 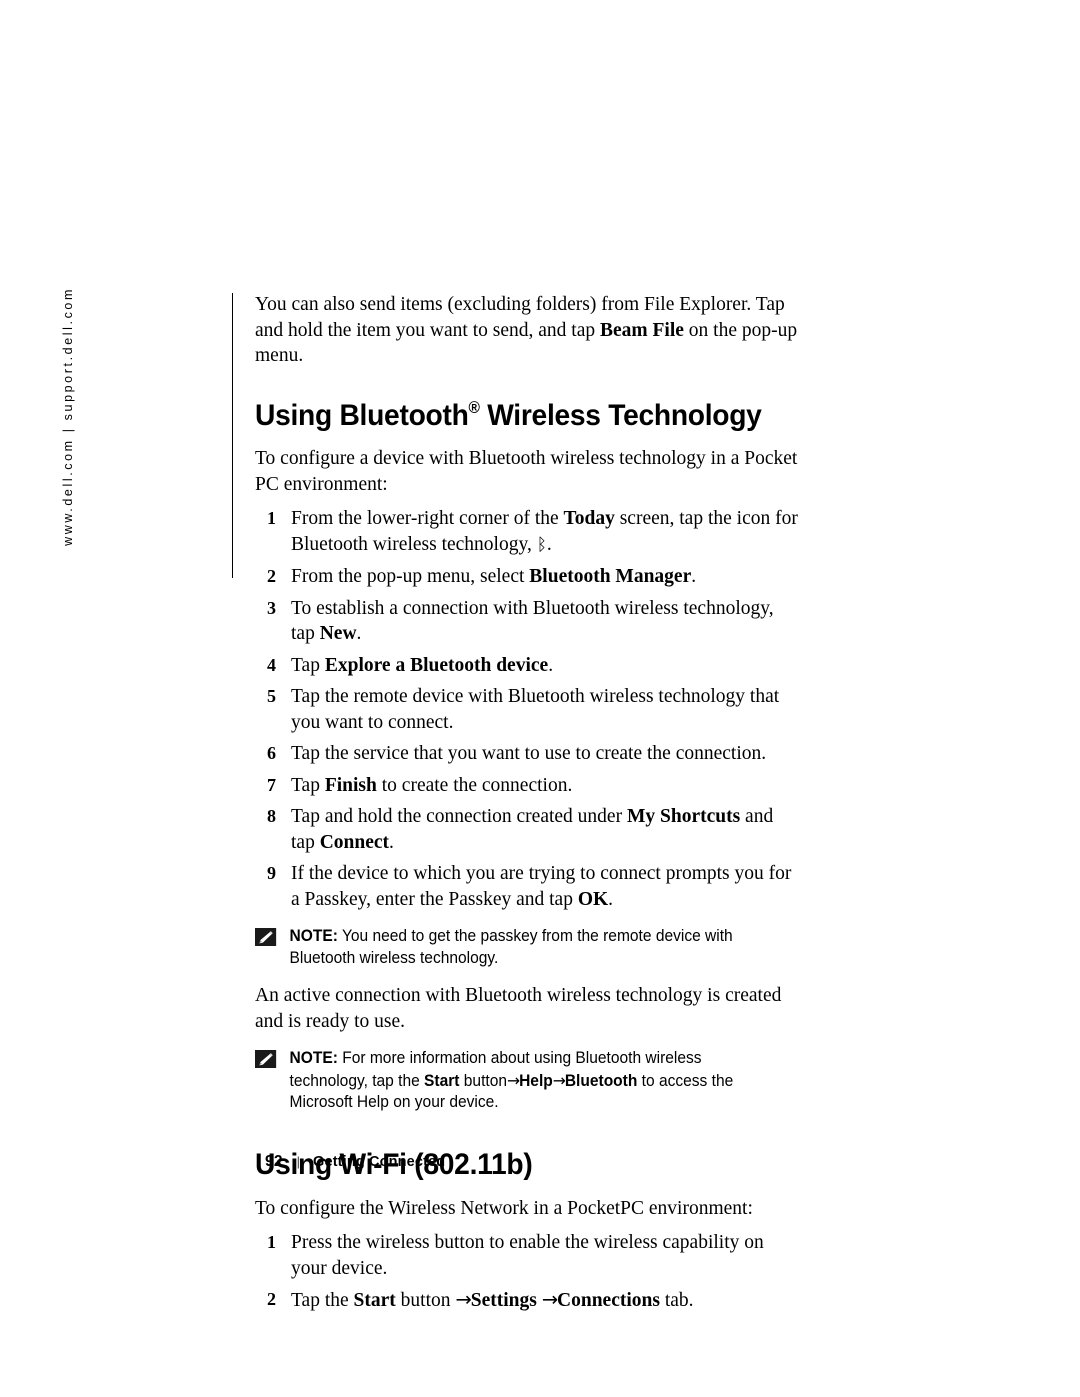 I want to click on step-bold-bluetooth-manager: Bluetooth Manager, so click(x=610, y=577).